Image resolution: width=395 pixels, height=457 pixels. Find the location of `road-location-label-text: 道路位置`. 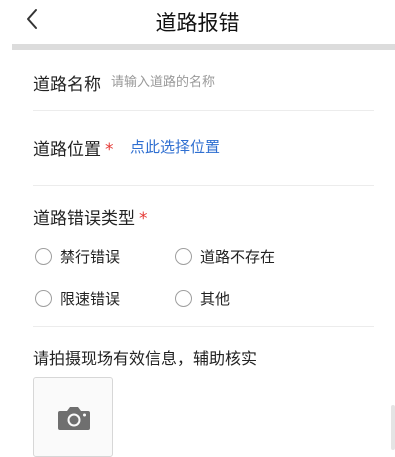

road-location-label-text: 道路位置 is located at coordinates (67, 150).